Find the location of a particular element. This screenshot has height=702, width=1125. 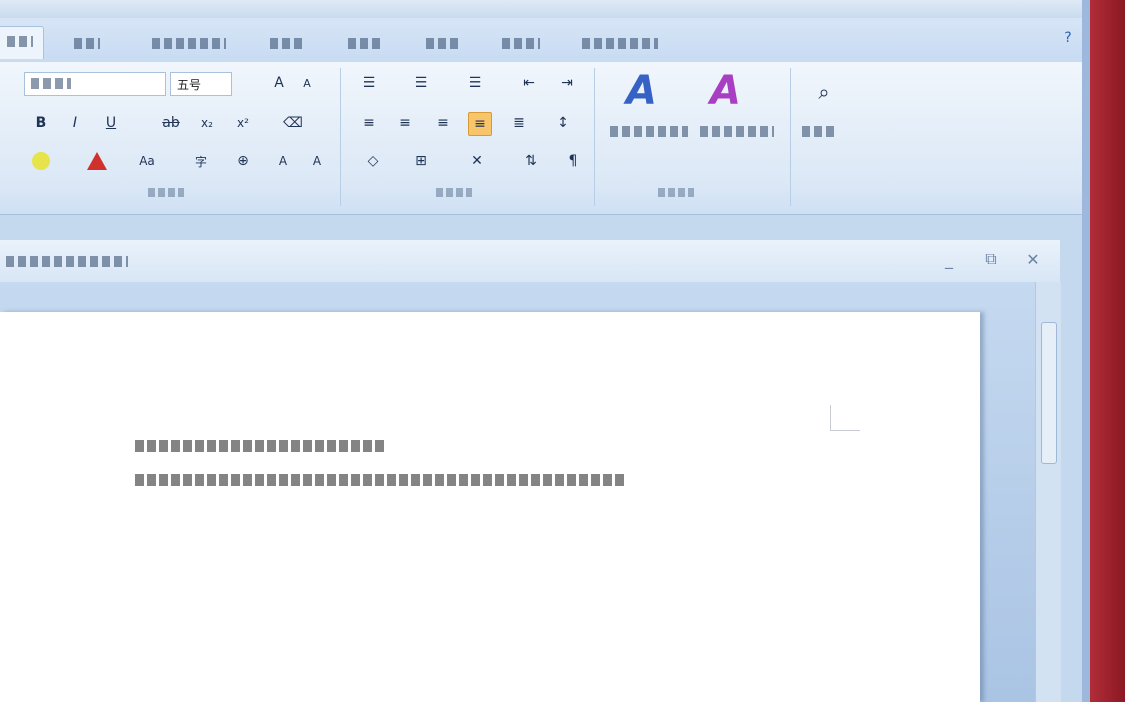

editing-icon: ⌕ is located at coordinates (824, 92).